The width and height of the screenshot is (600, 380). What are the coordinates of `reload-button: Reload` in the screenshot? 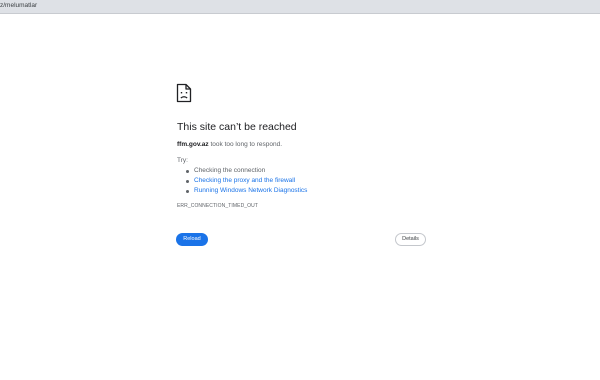 It's located at (192, 239).